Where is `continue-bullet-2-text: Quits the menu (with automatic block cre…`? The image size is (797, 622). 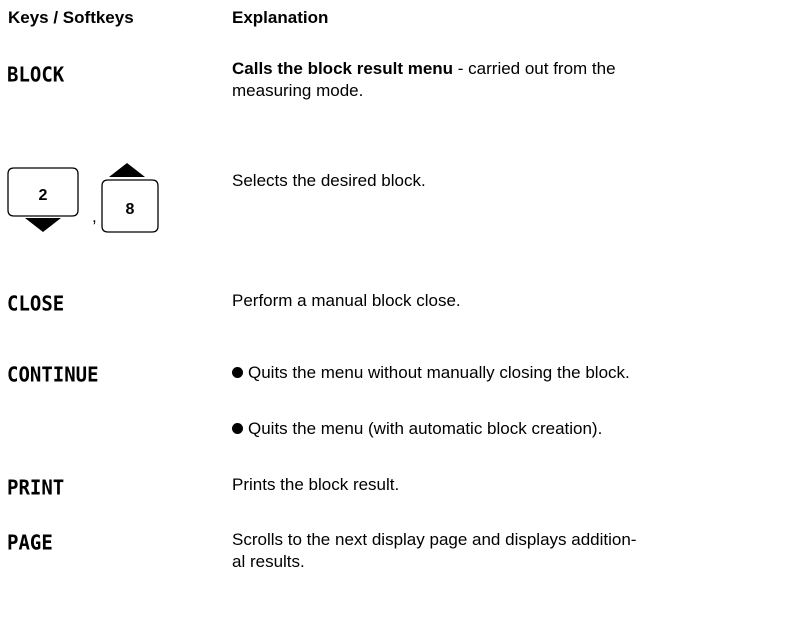
continue-bullet-2-text: Quits the menu (with automatic block cre… is located at coordinates (425, 428).